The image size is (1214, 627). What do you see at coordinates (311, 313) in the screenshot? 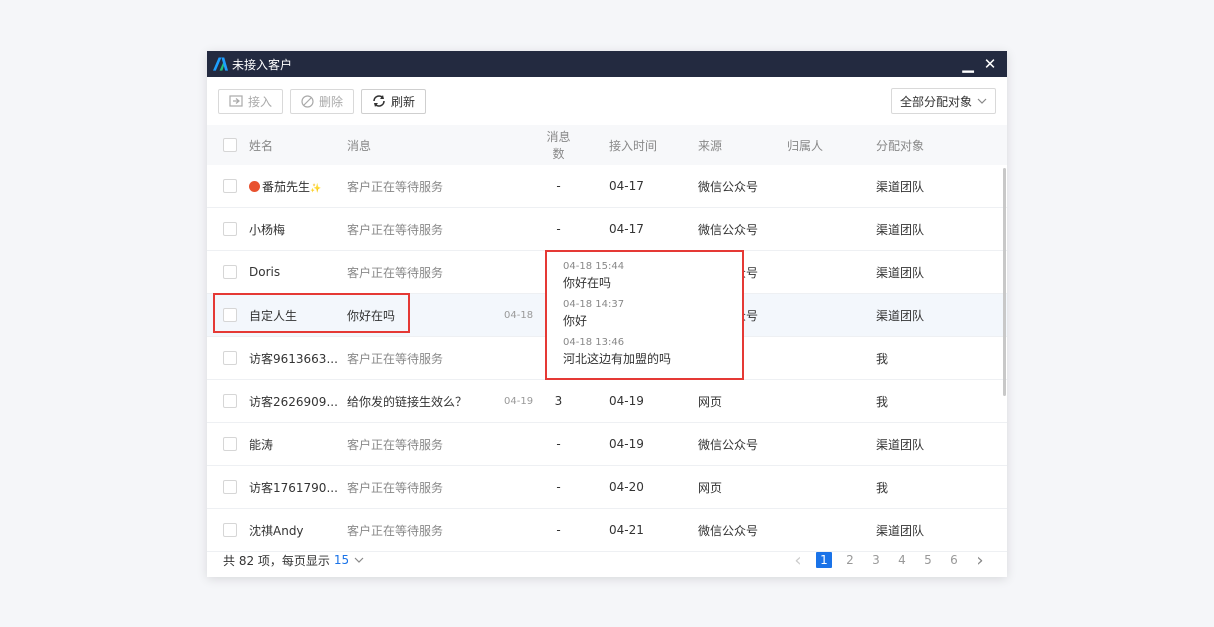
I see `highlight-box` at bounding box center [311, 313].